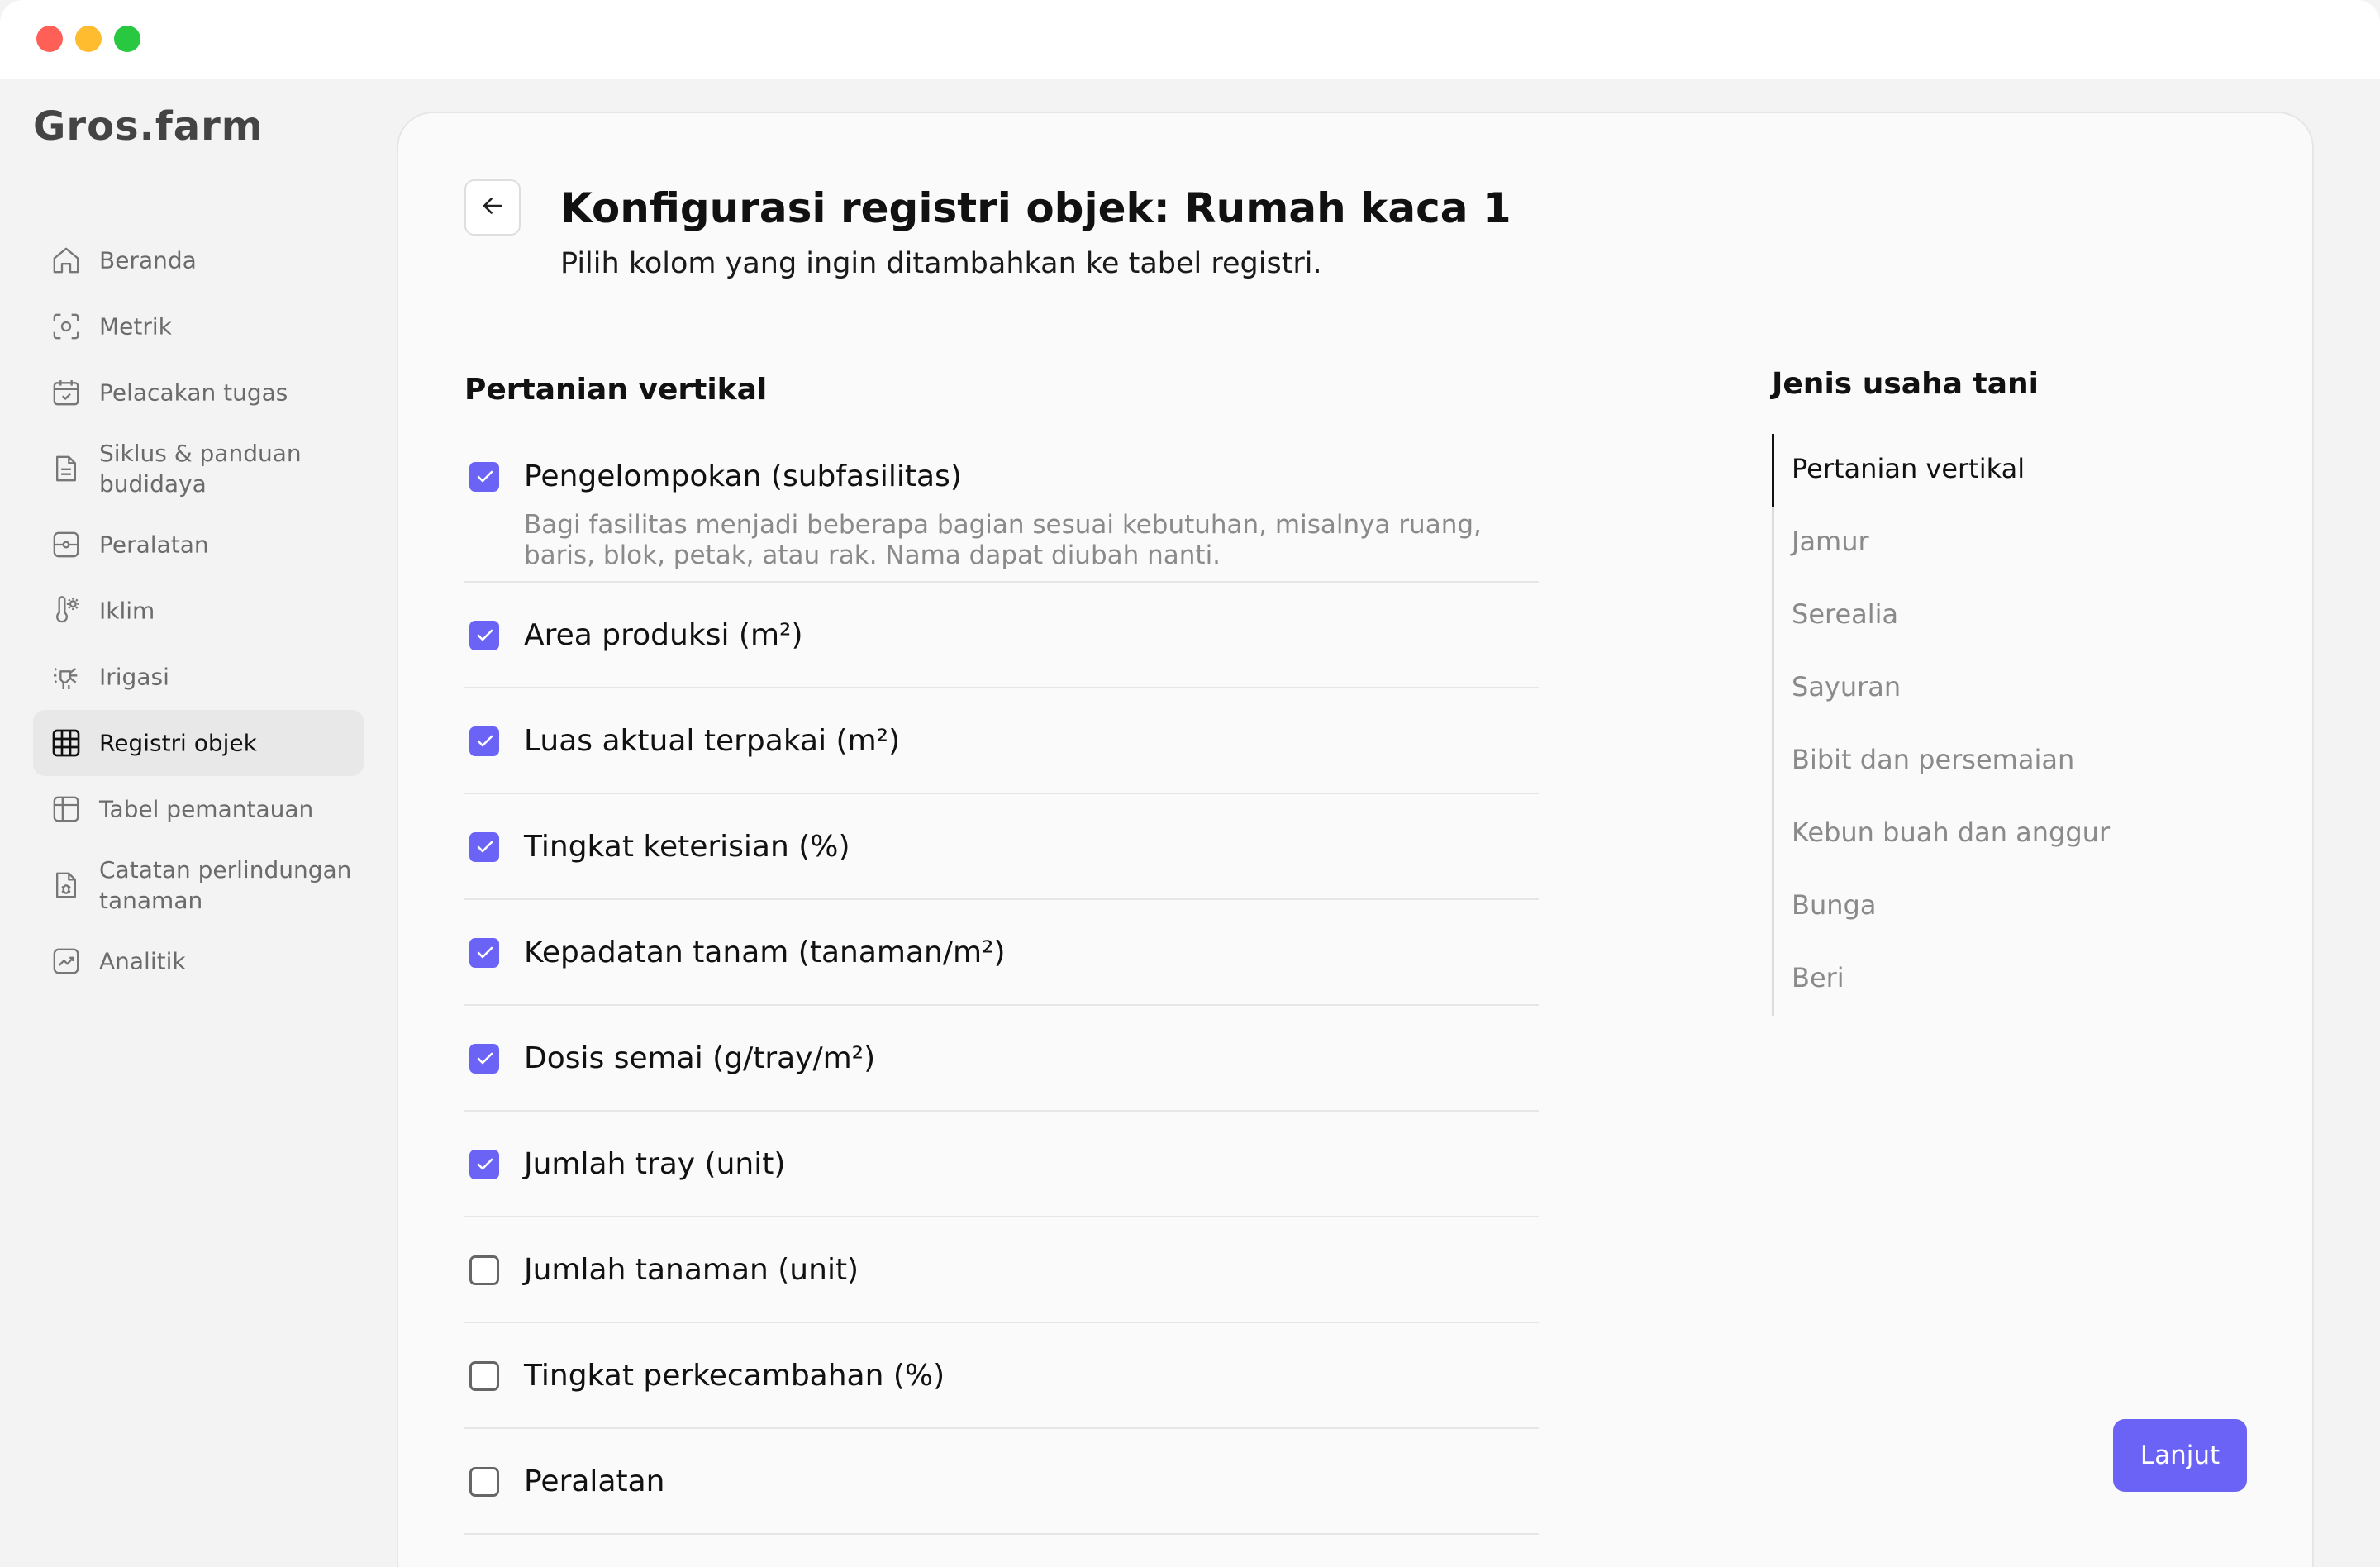 This screenshot has height=1567, width=2380. I want to click on document-icon, so click(66, 468).